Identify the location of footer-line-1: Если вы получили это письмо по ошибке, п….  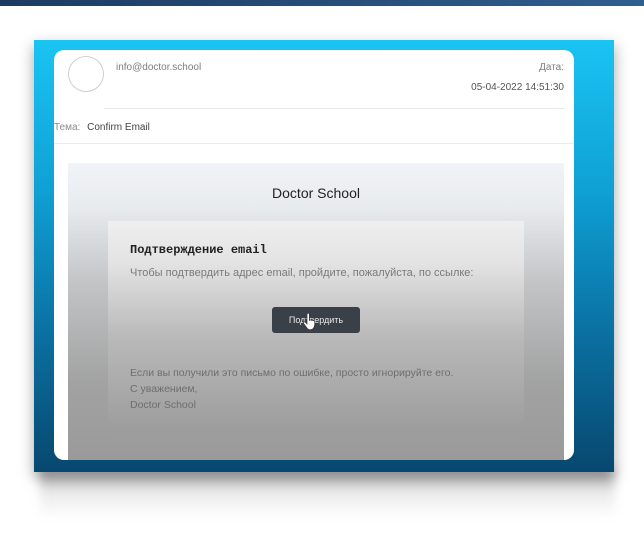
(292, 373).